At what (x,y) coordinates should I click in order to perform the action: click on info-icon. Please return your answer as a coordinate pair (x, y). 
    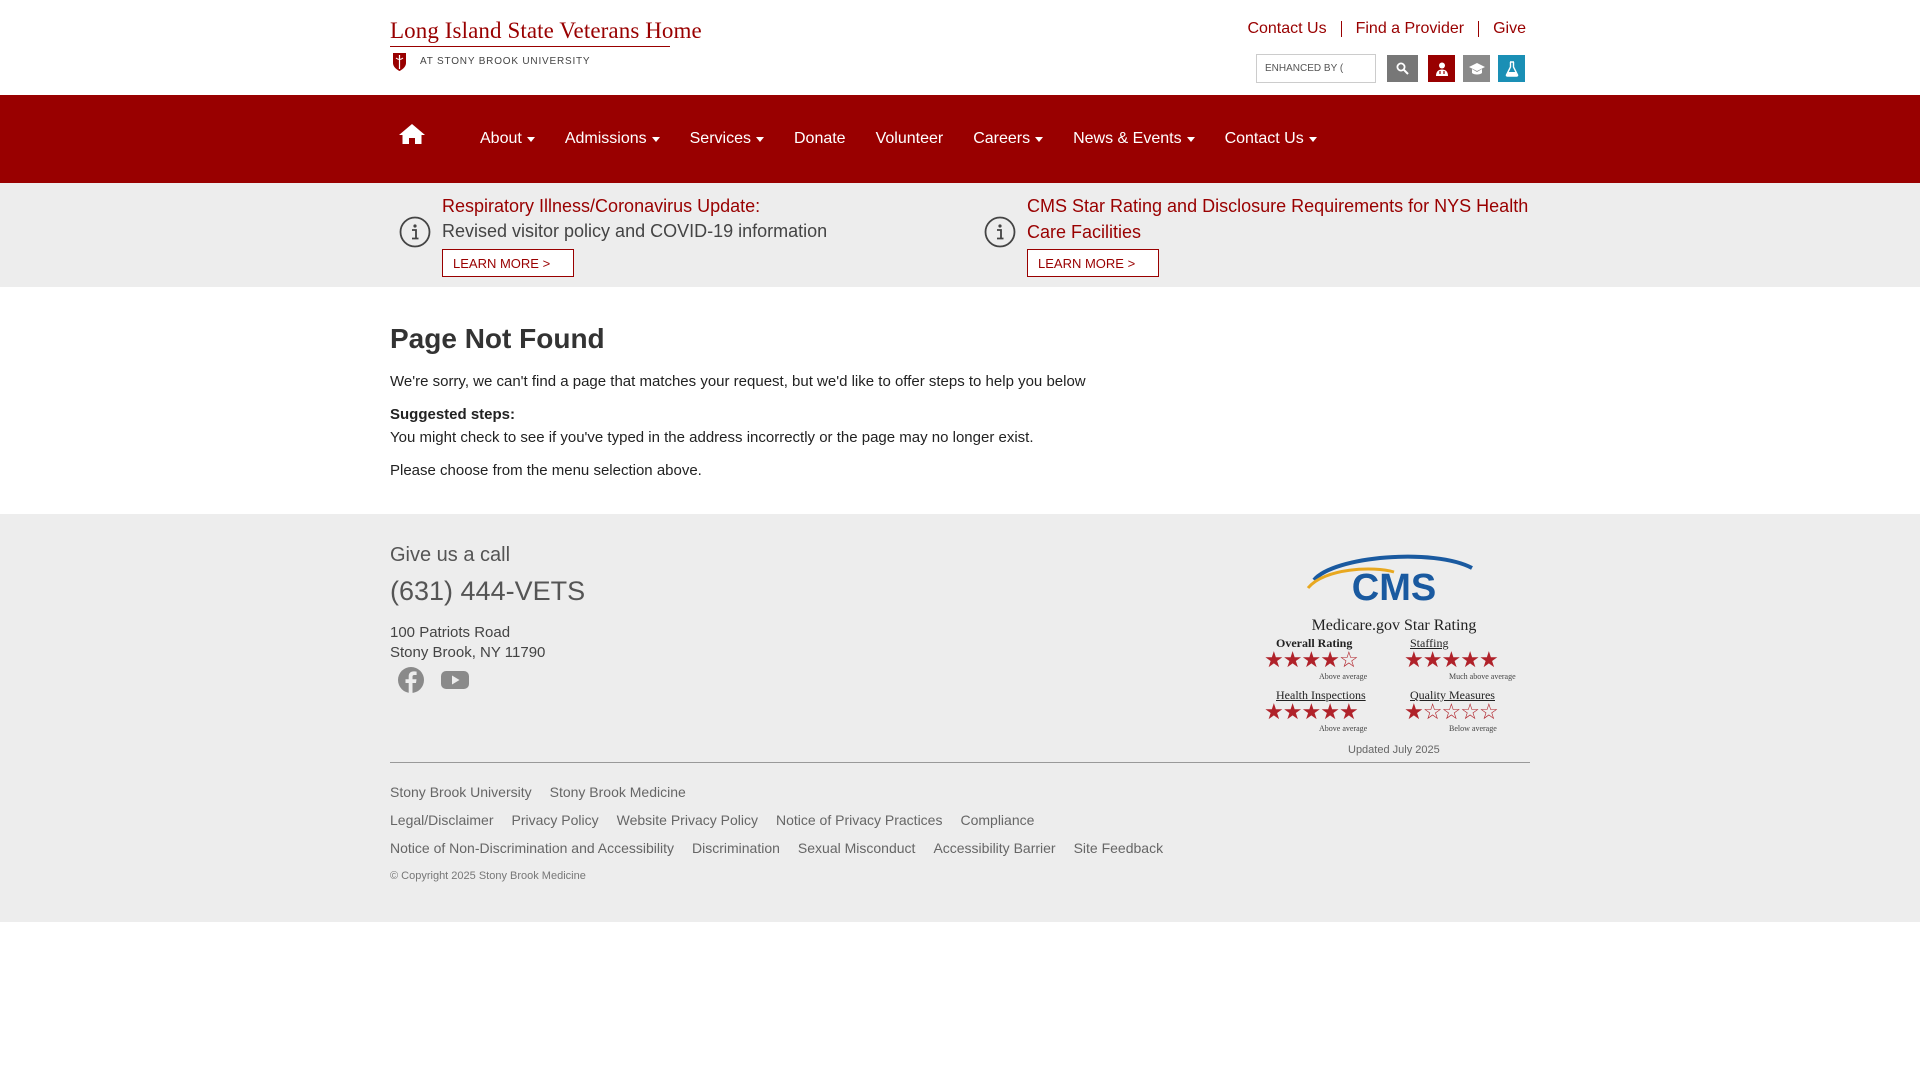
    Looking at the image, I should click on (415, 232).